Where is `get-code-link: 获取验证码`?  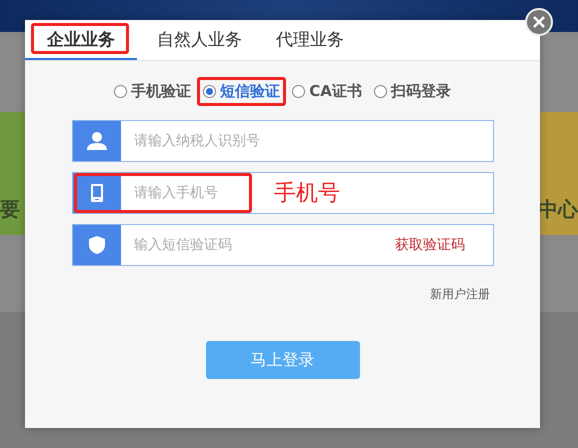
get-code-link: 获取验证码 is located at coordinates (430, 245).